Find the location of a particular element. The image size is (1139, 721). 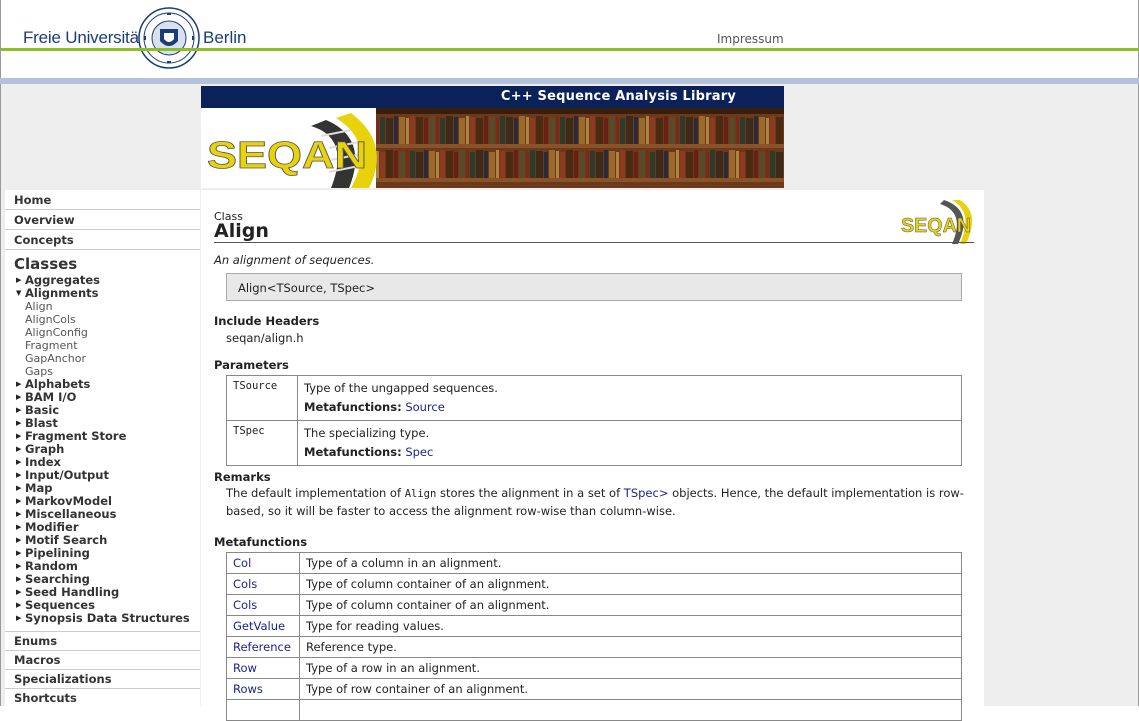

sidebar-group-label: Pipelining is located at coordinates (57, 553).